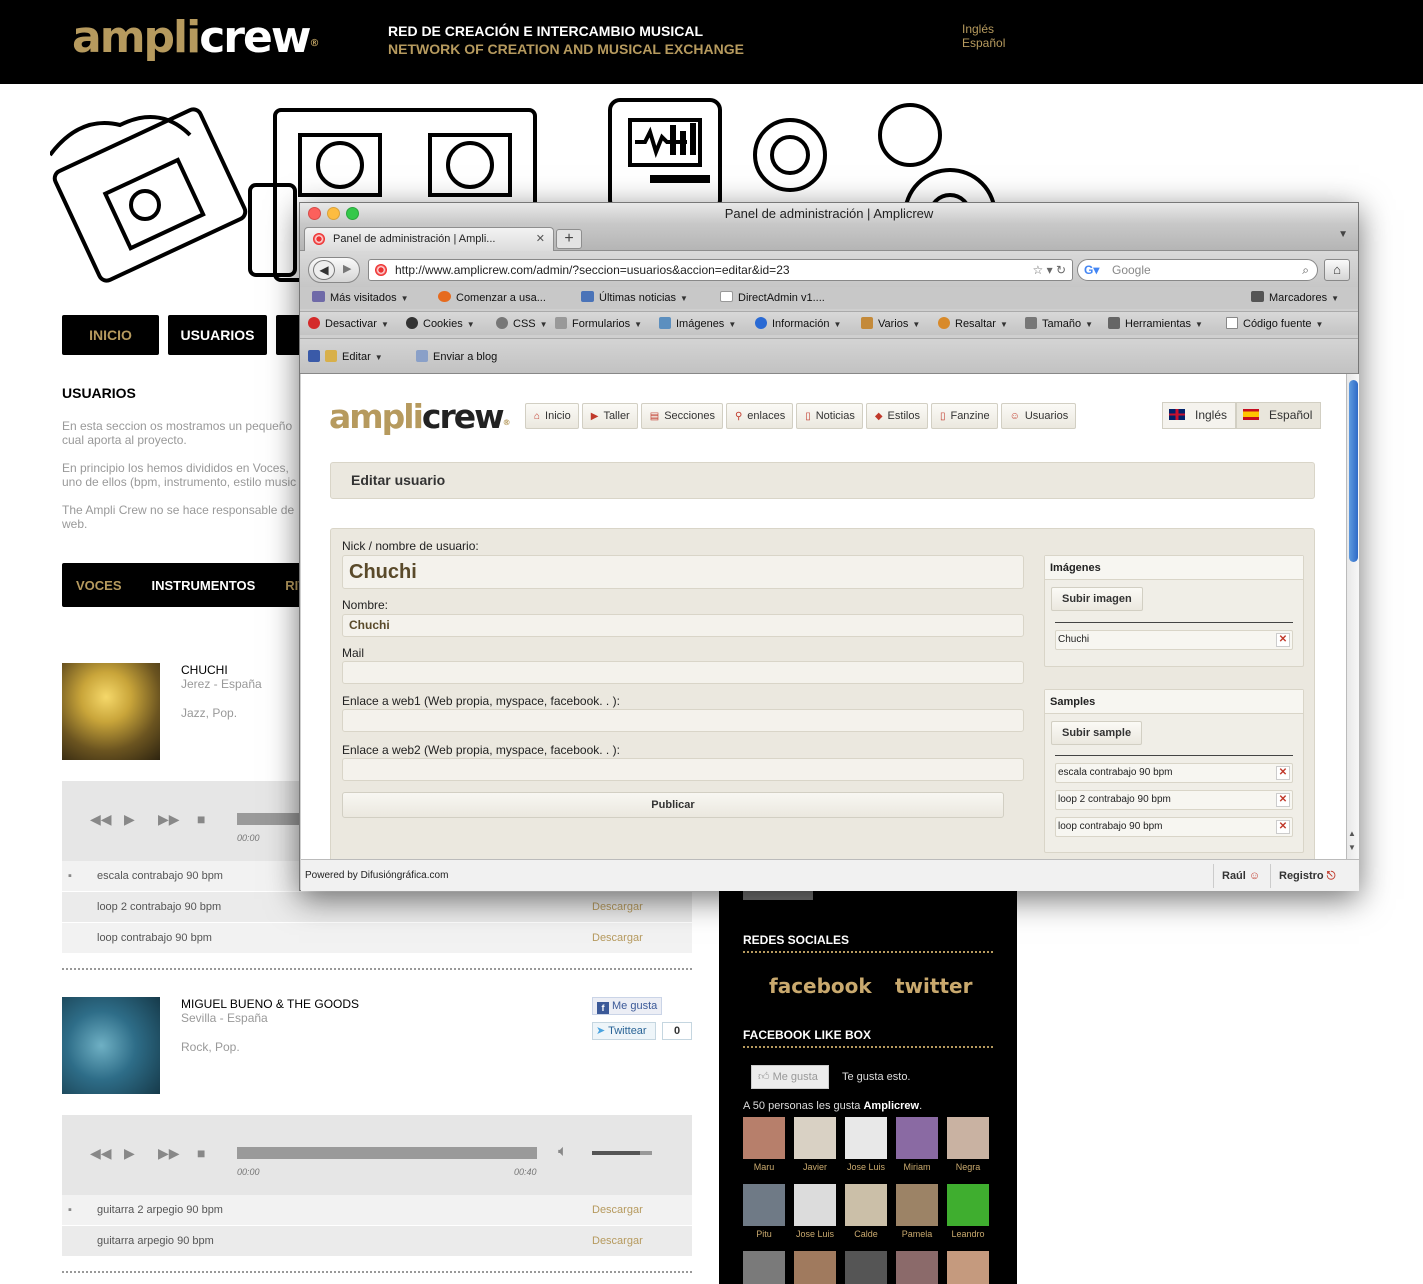 The width and height of the screenshot is (1423, 1284). I want to click on admin-menu-taller: ▶ Taller, so click(609, 416).